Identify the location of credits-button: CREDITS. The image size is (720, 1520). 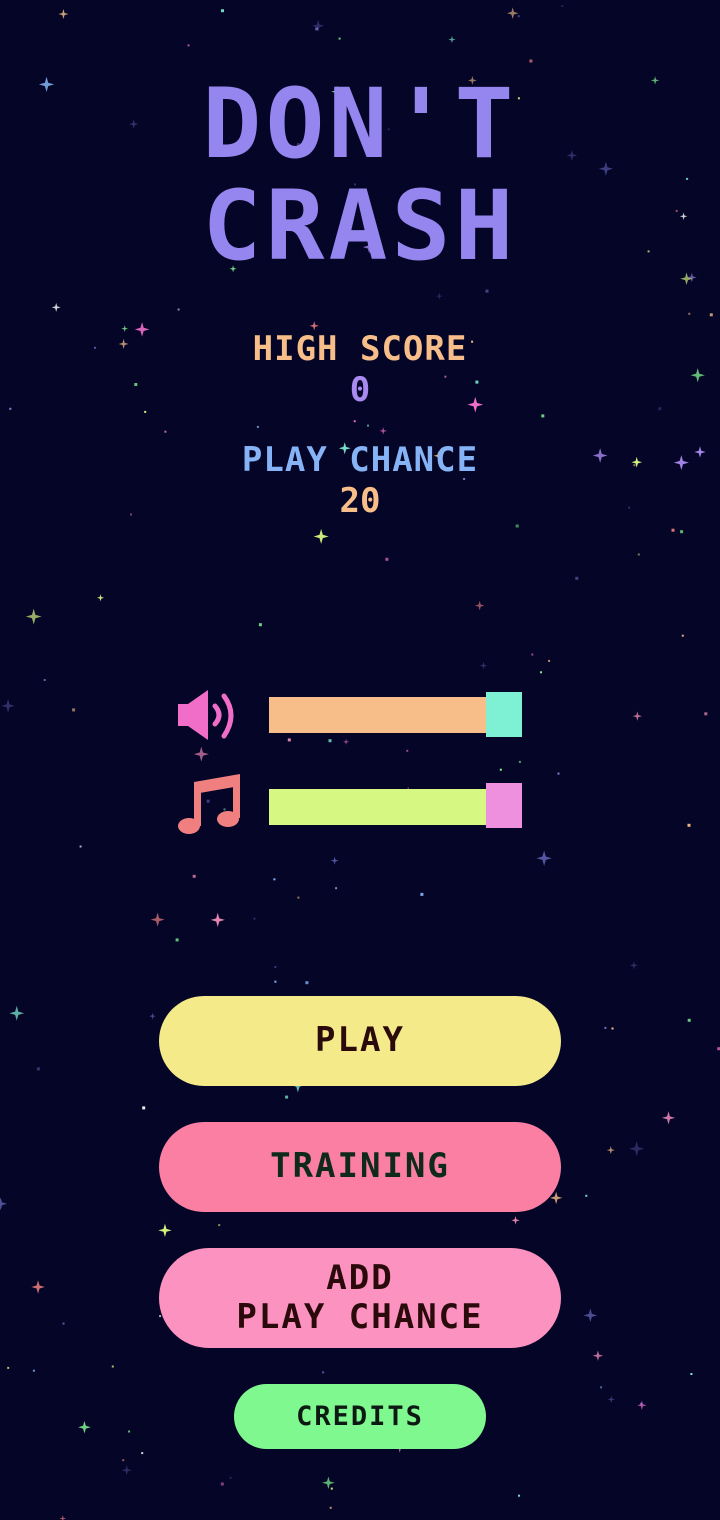
(360, 1416).